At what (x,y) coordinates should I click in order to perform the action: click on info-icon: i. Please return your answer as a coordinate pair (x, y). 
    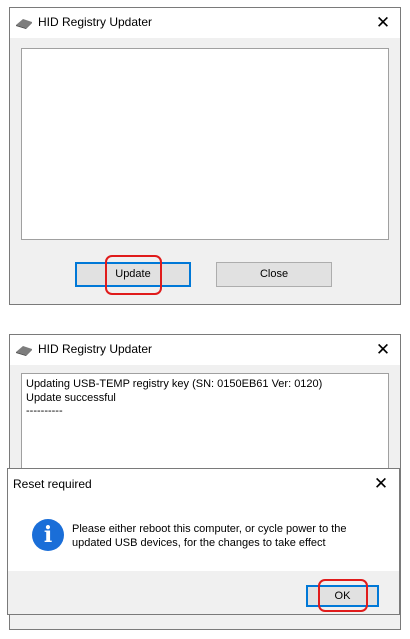
    Looking at the image, I should click on (48, 535).